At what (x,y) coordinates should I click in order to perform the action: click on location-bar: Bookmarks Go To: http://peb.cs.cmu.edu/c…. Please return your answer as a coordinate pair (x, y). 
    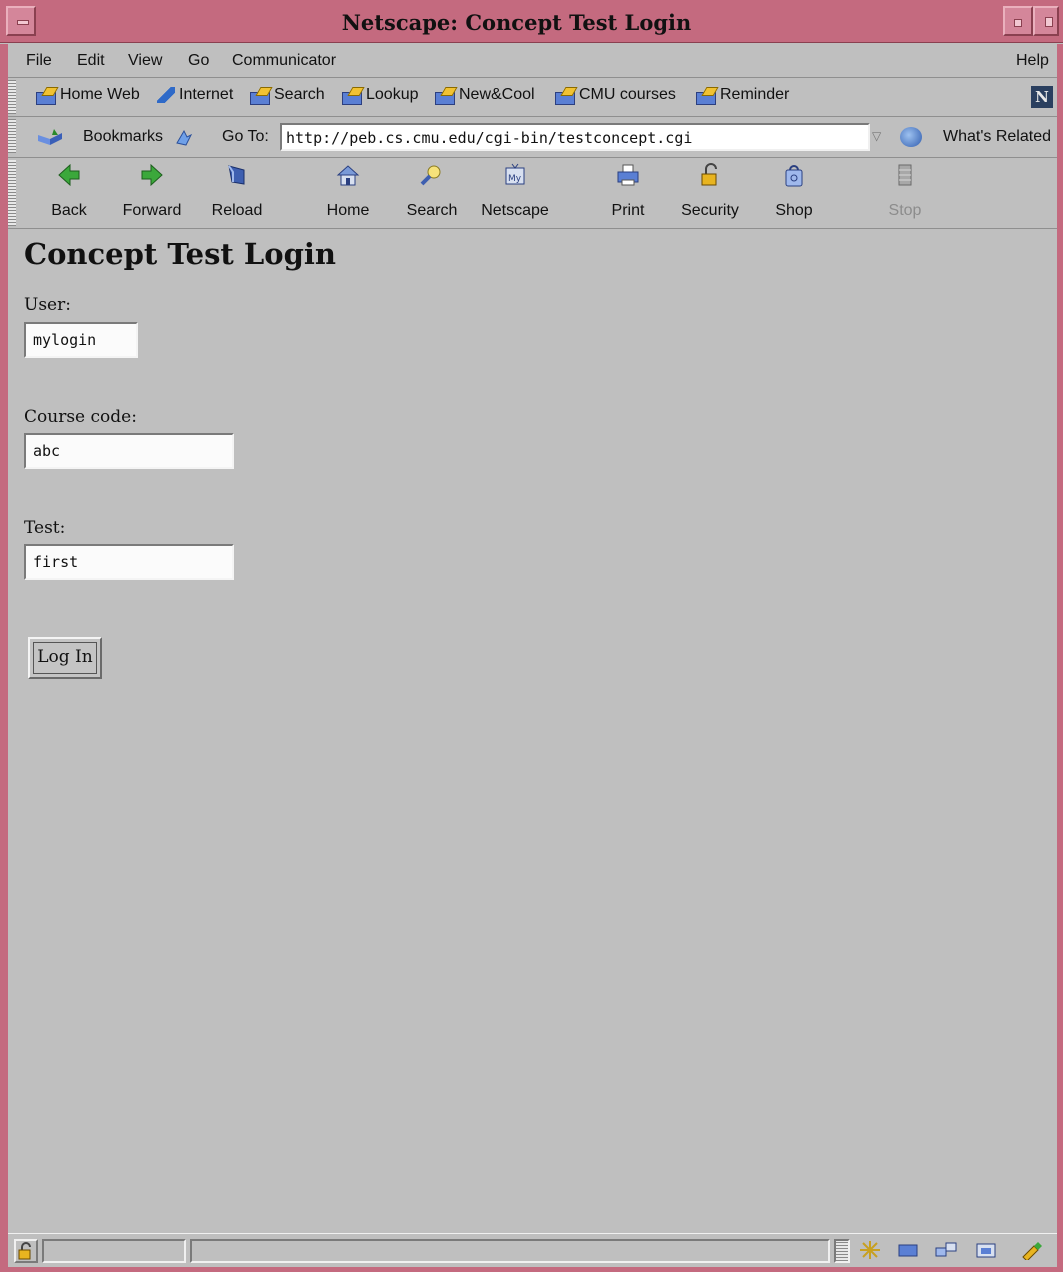
    Looking at the image, I should click on (532, 137).